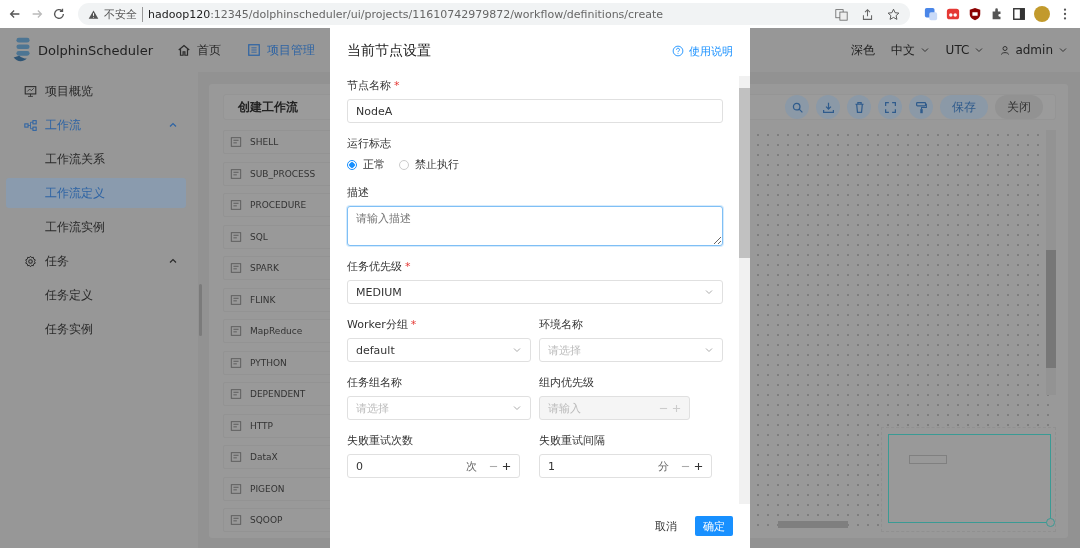  What do you see at coordinates (1051, 262) in the screenshot?
I see `vertical-scrollbar` at bounding box center [1051, 262].